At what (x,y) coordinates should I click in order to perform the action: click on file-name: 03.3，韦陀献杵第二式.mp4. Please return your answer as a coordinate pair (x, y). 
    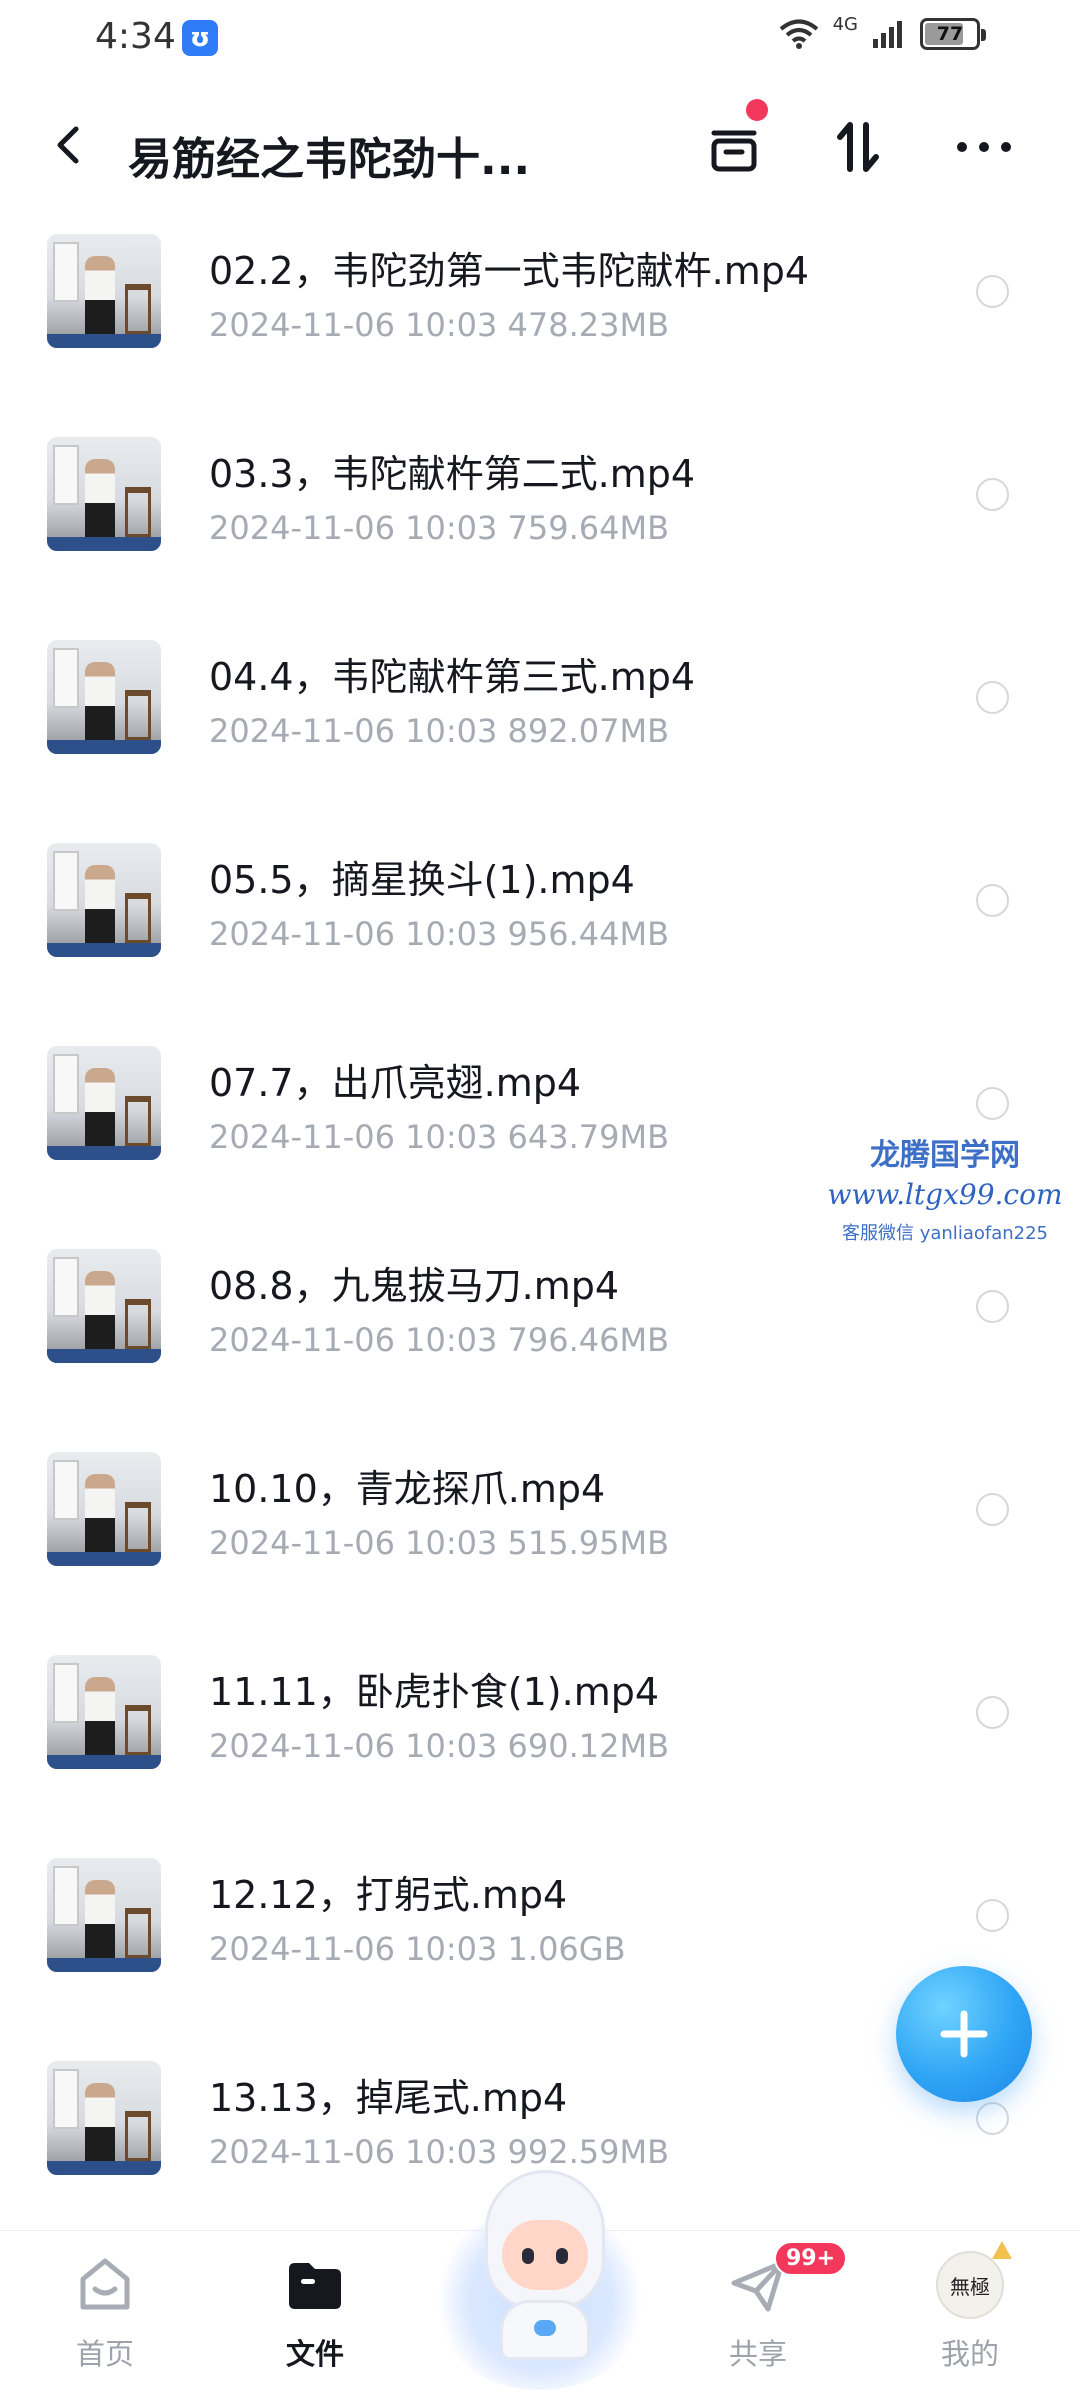
    Looking at the image, I should click on (452, 474).